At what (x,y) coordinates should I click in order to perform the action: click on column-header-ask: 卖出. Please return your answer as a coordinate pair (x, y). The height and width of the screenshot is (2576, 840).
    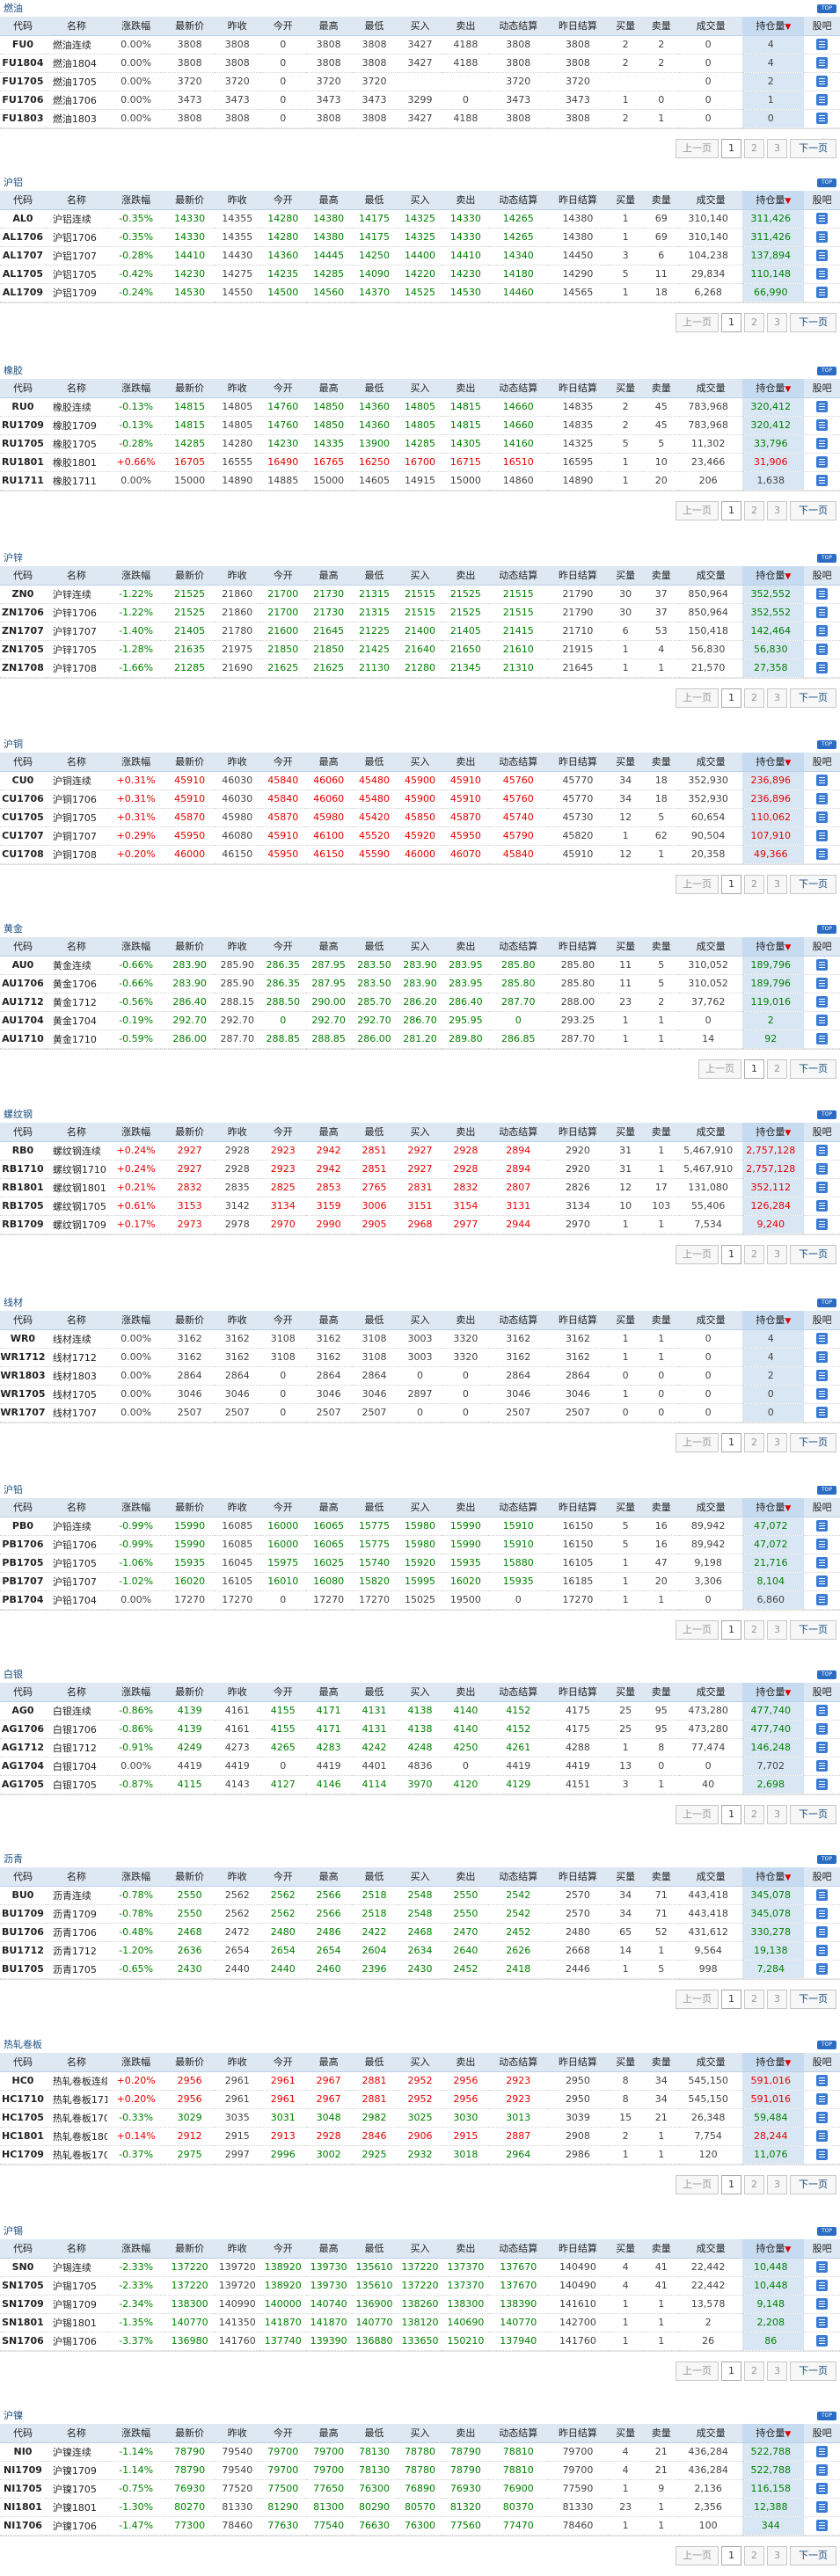
    Looking at the image, I should click on (465, 200).